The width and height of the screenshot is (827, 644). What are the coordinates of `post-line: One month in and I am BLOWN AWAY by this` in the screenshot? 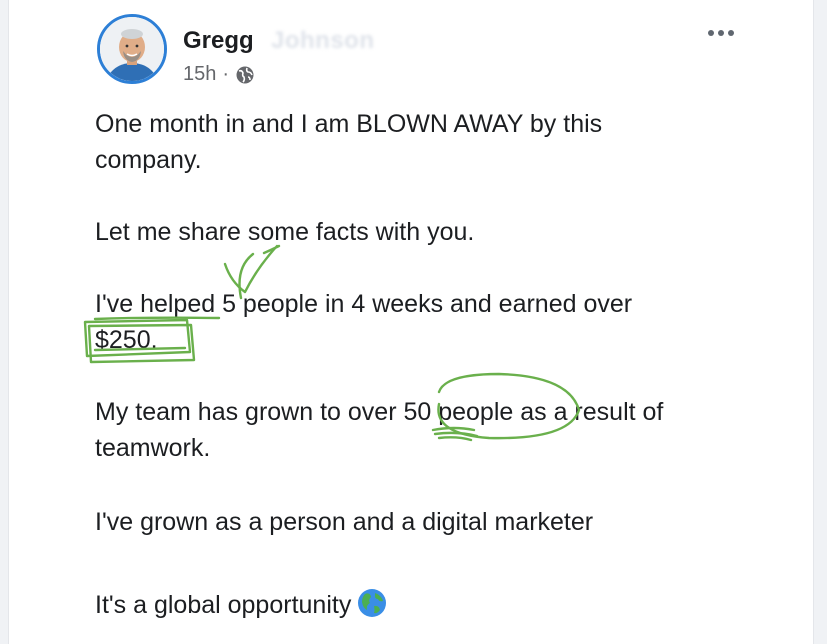 It's located at (349, 124).